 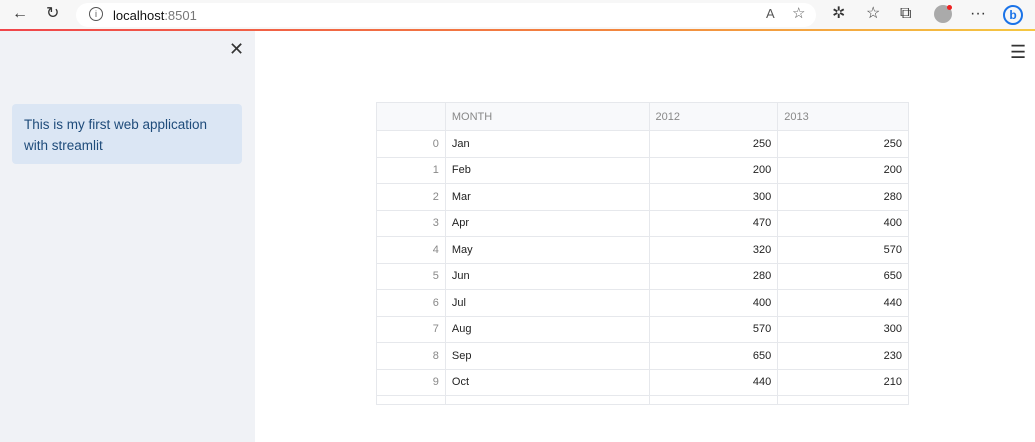 I want to click on column-header, so click(x=411, y=116).